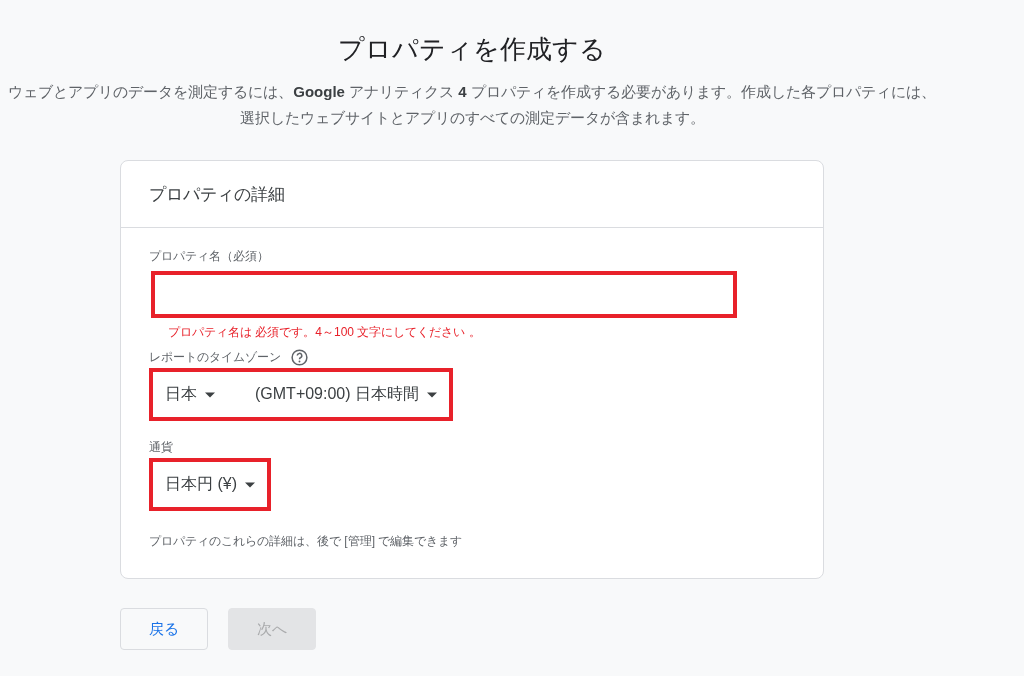 This screenshot has height=676, width=1024. What do you see at coordinates (215, 357) in the screenshot?
I see `field-label: レポートのタイムゾーン` at bounding box center [215, 357].